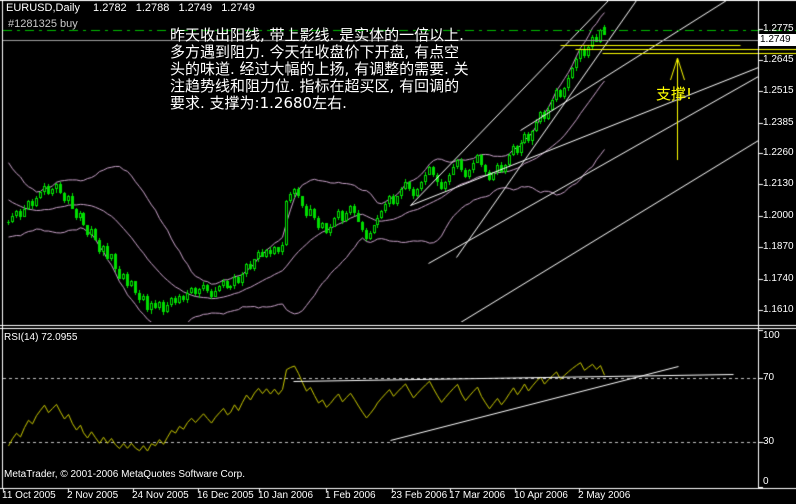 This screenshot has width=796, height=504. Describe the element at coordinates (43, 8) in the screenshot. I see `symbol-period-label: EURUSD,Daily` at that location.